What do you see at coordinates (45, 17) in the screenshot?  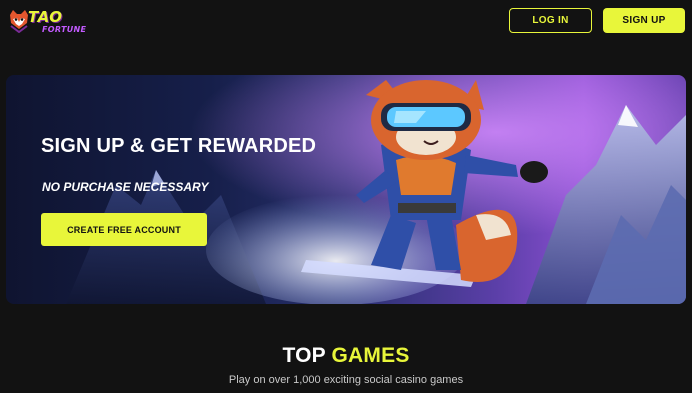 I see `logo-text-tao: TAO` at bounding box center [45, 17].